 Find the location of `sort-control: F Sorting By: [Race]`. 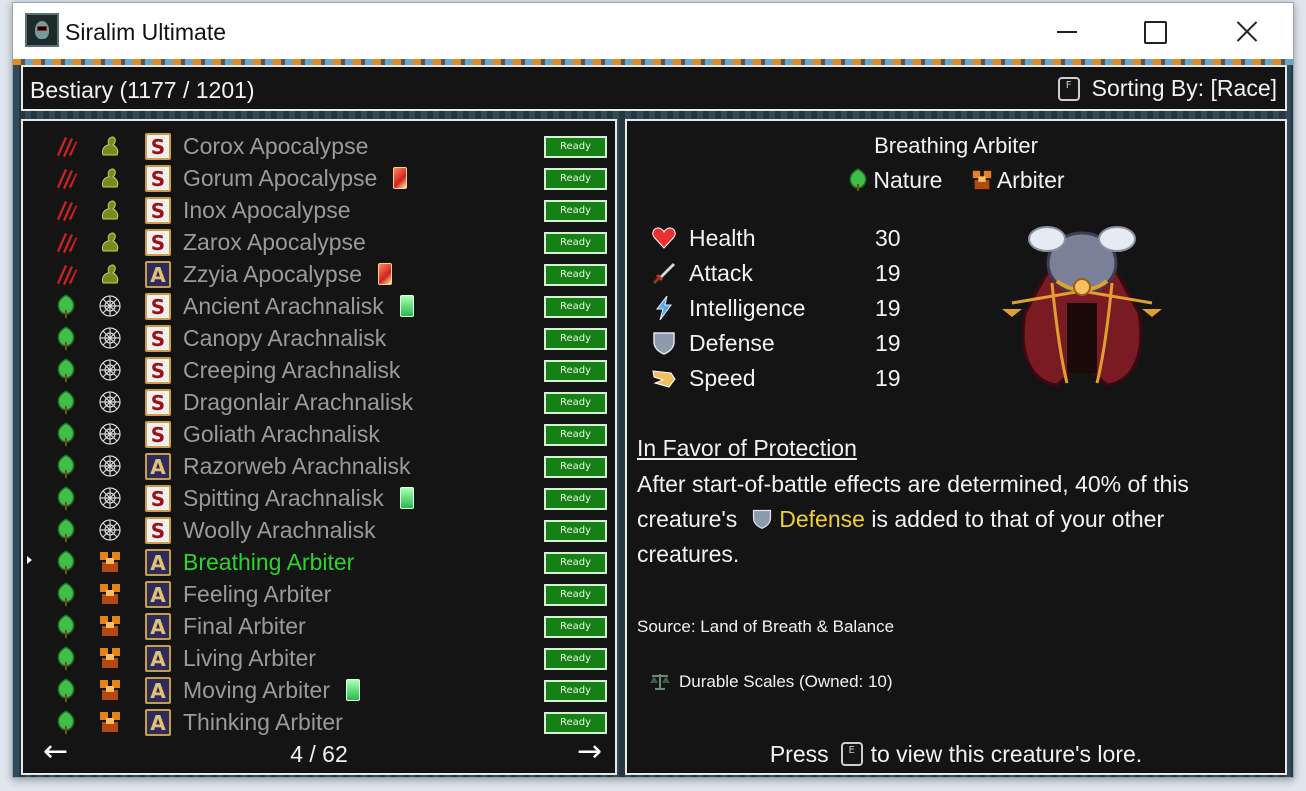

sort-control: F Sorting By: [Race] is located at coordinates (1167, 88).